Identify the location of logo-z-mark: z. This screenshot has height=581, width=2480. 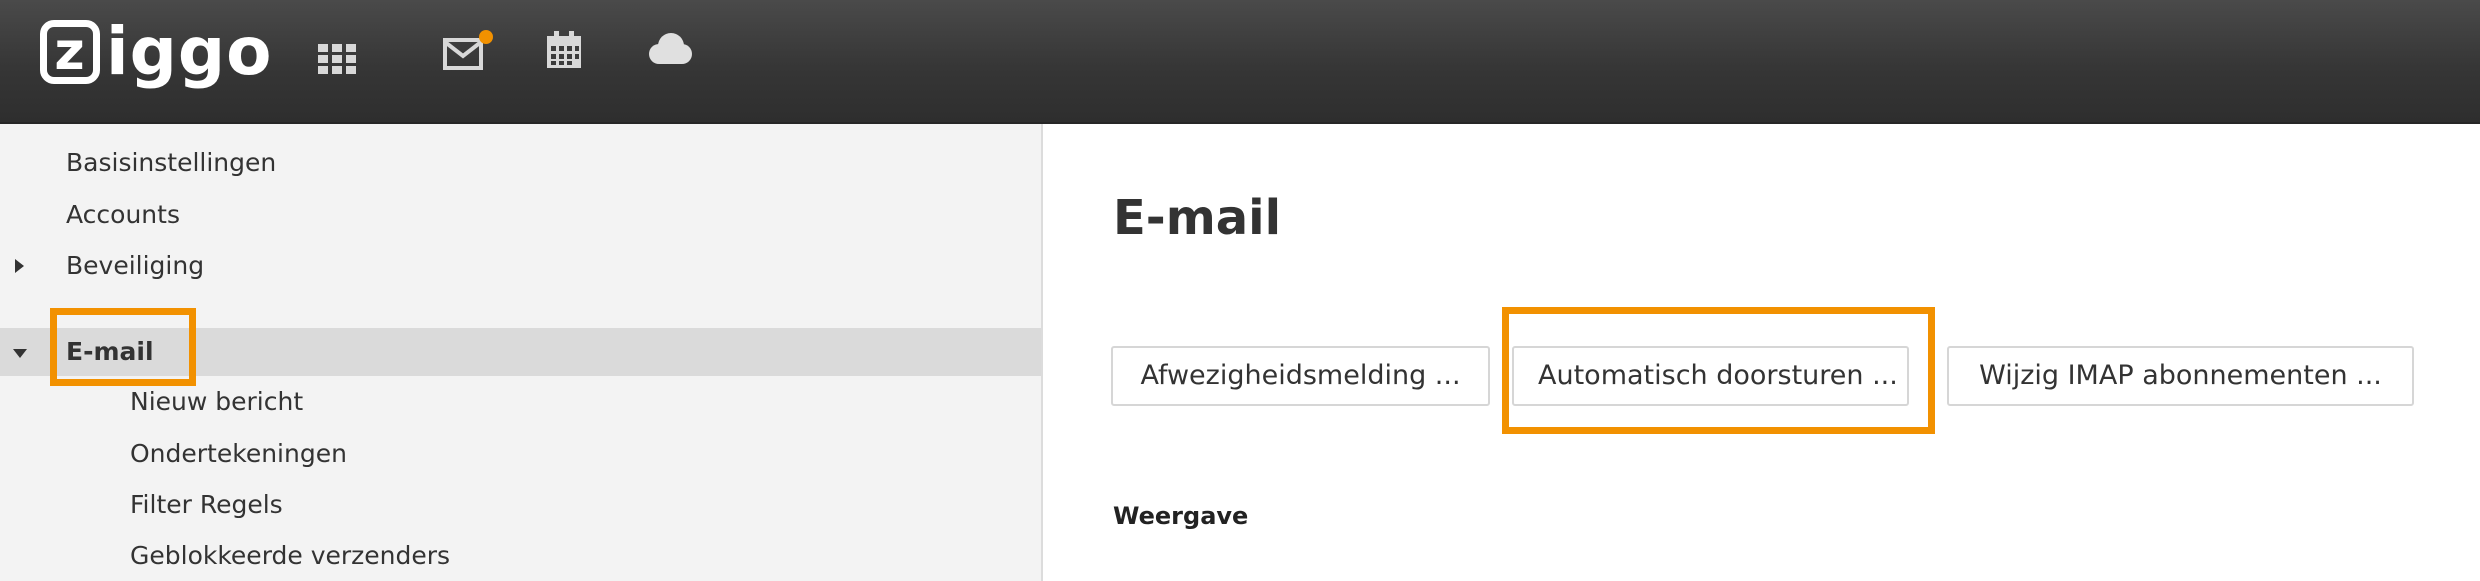
(70, 52).